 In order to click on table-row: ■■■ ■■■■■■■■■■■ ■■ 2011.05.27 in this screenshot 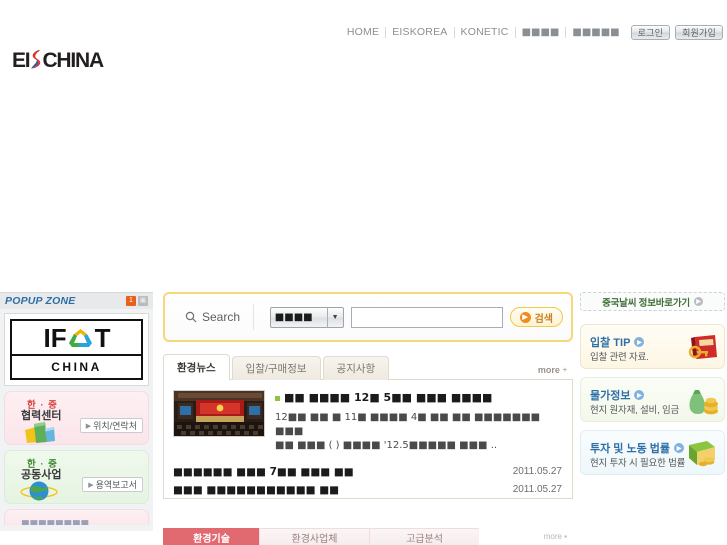, I will do `click(367, 490)`.